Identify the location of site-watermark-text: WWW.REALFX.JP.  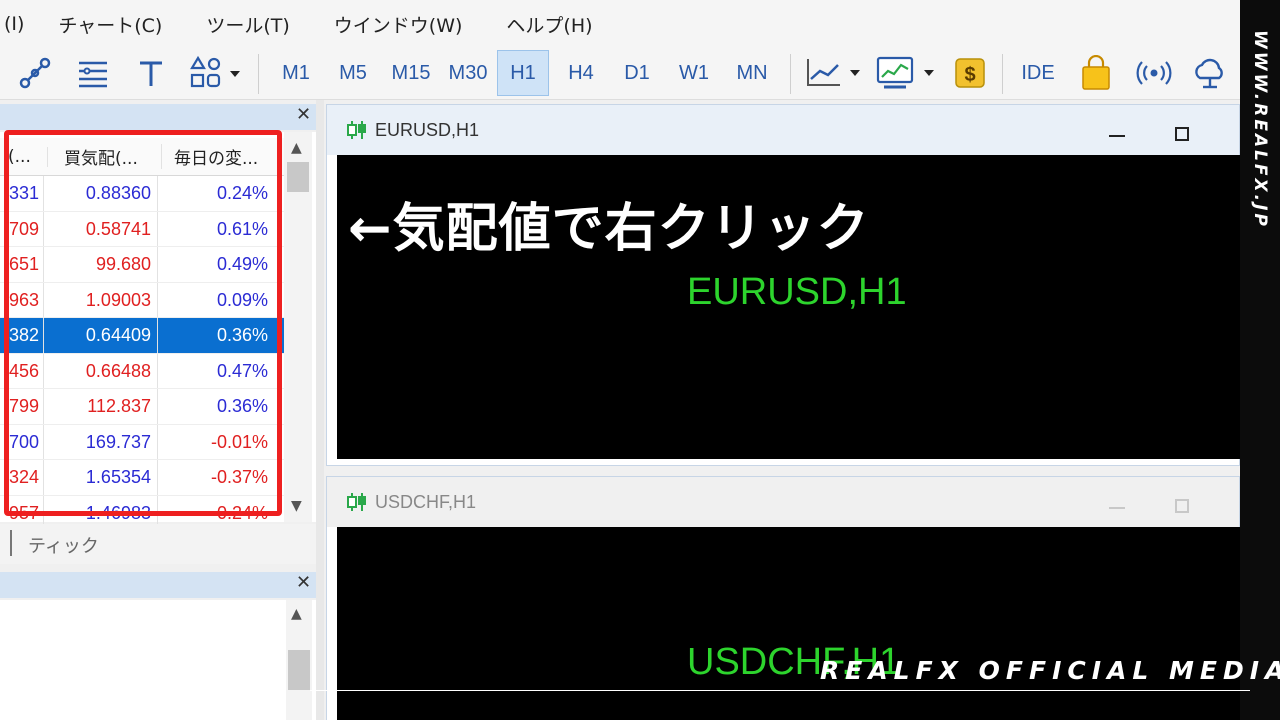
(1260, 129).